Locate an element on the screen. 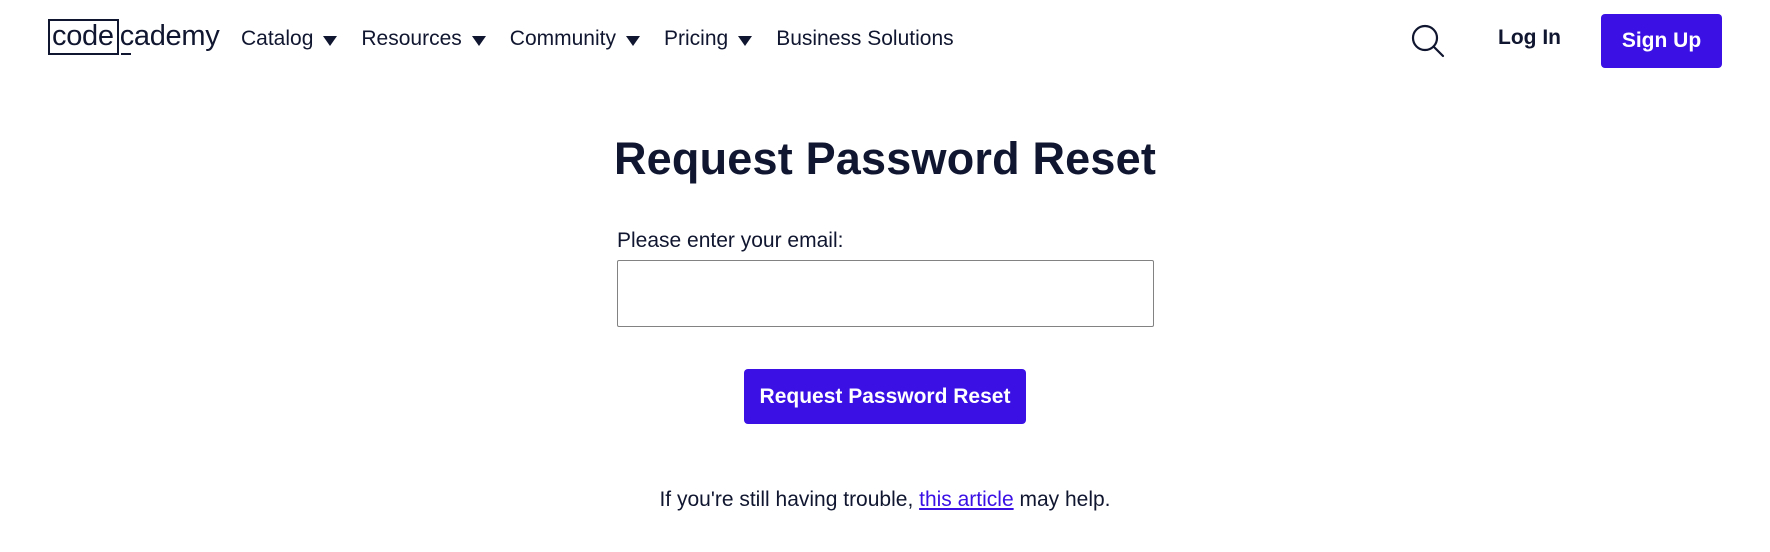 Image resolution: width=1770 pixels, height=552 pixels. nav-resources-label: Resources is located at coordinates (411, 38).